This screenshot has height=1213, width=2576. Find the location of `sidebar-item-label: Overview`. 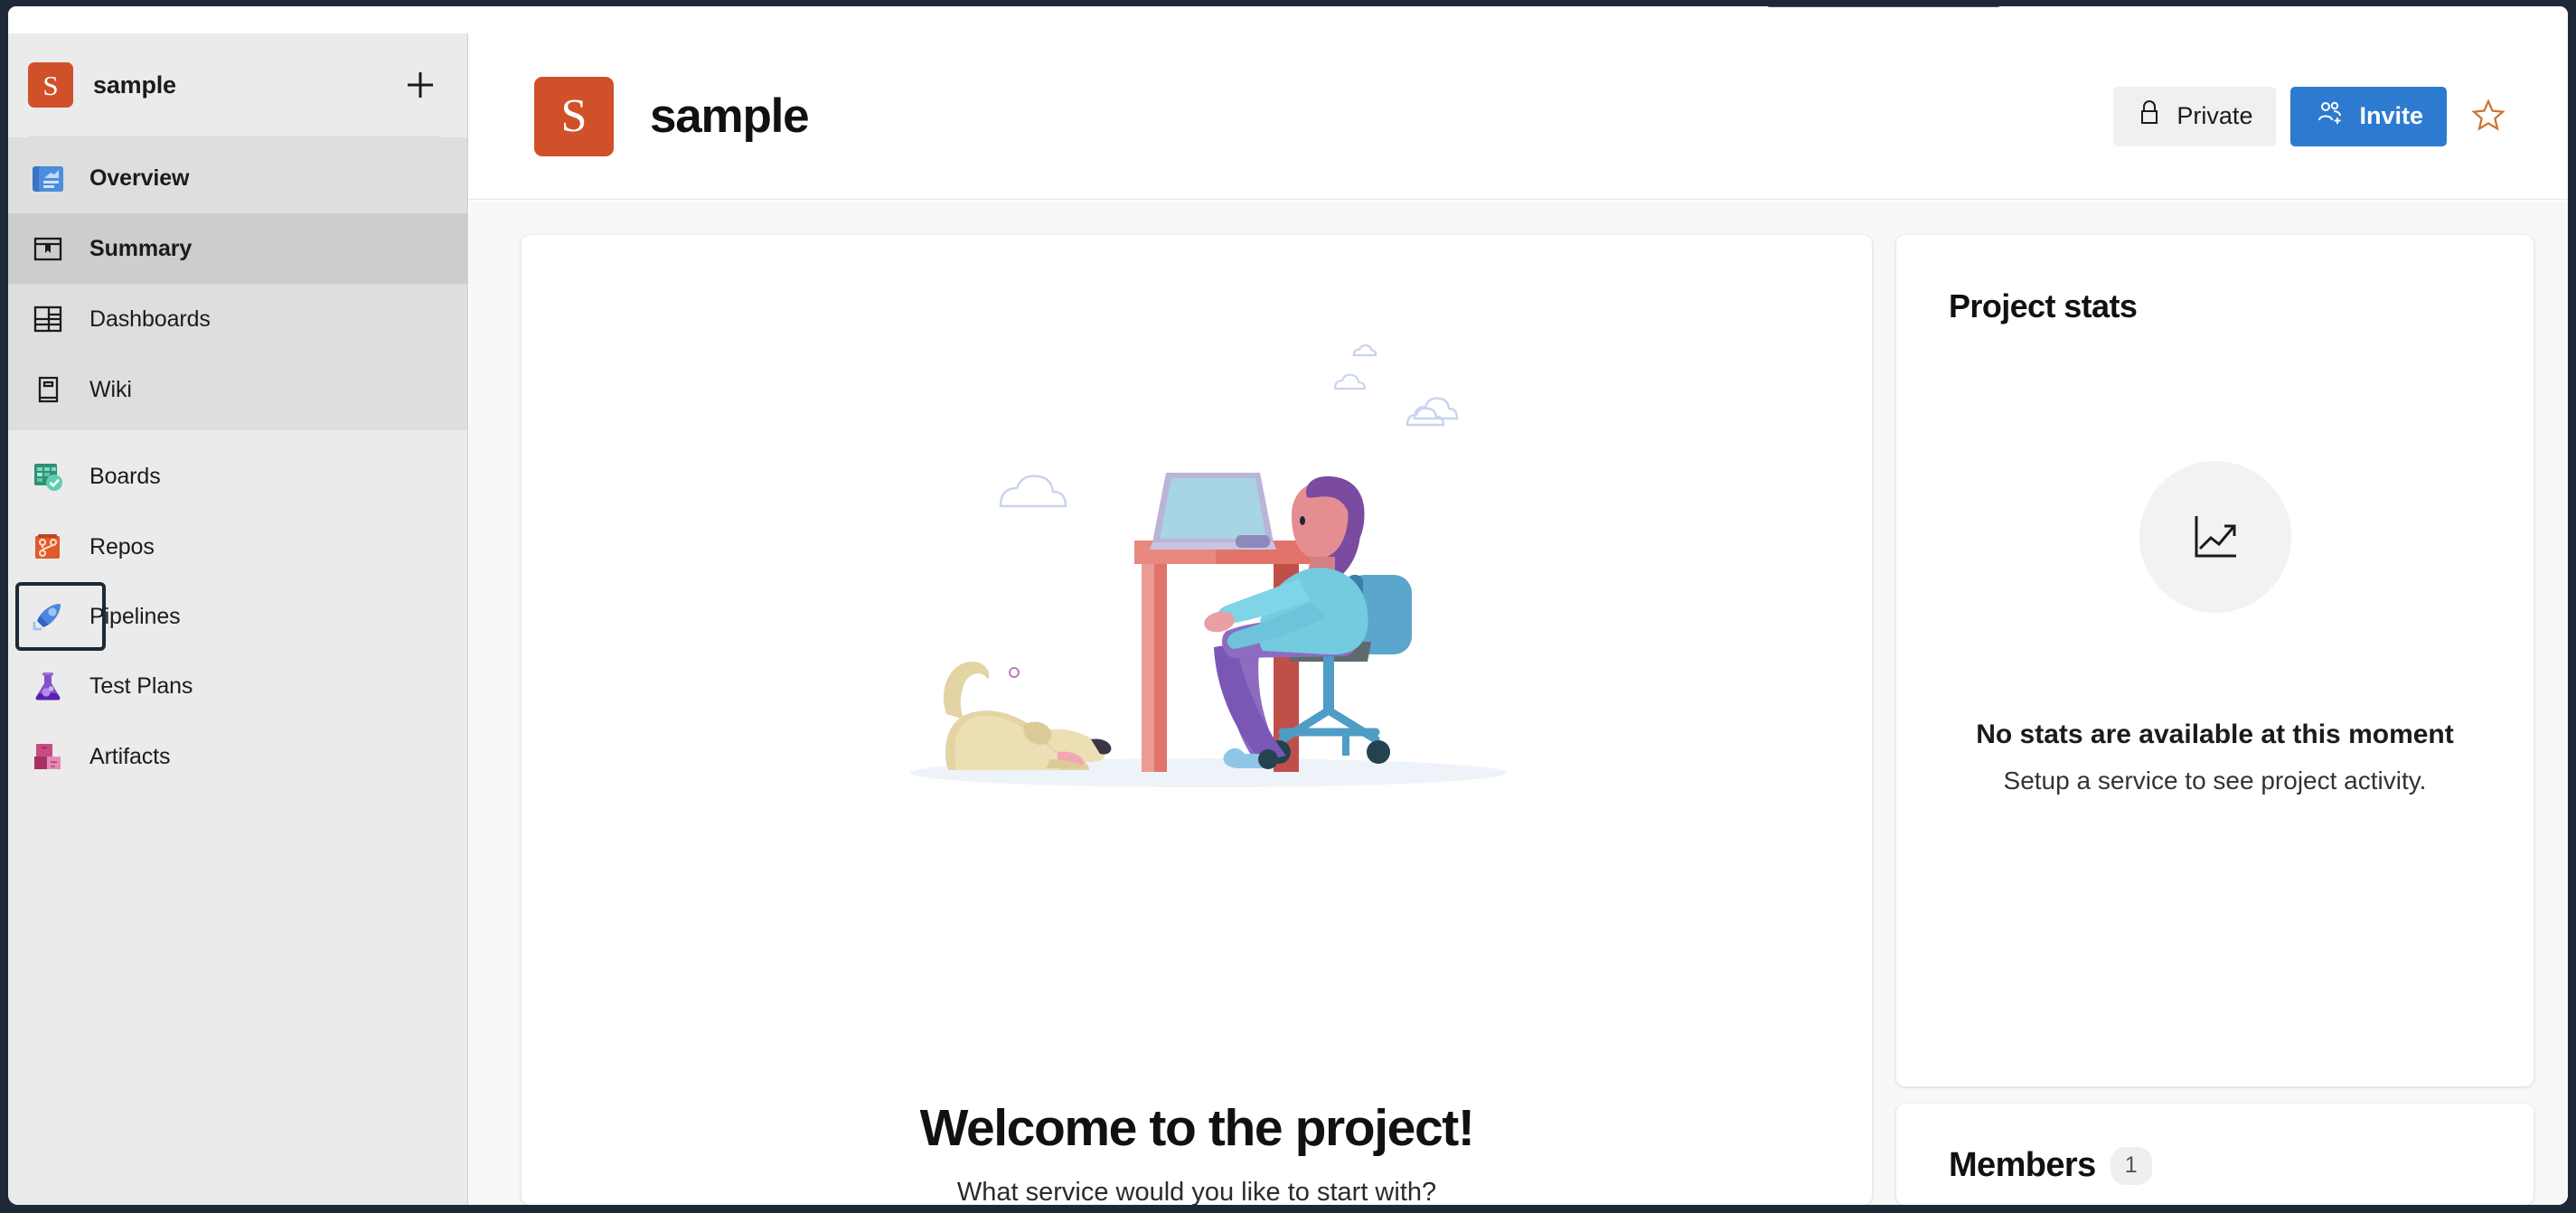

sidebar-item-label: Overview is located at coordinates (139, 178).